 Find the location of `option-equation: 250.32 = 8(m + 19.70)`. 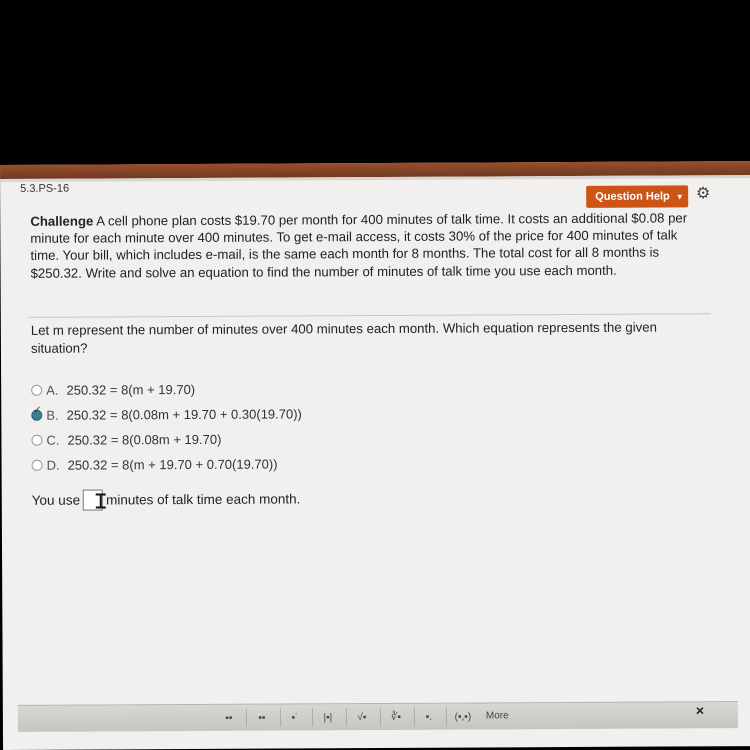

option-equation: 250.32 = 8(m + 19.70) is located at coordinates (131, 389).